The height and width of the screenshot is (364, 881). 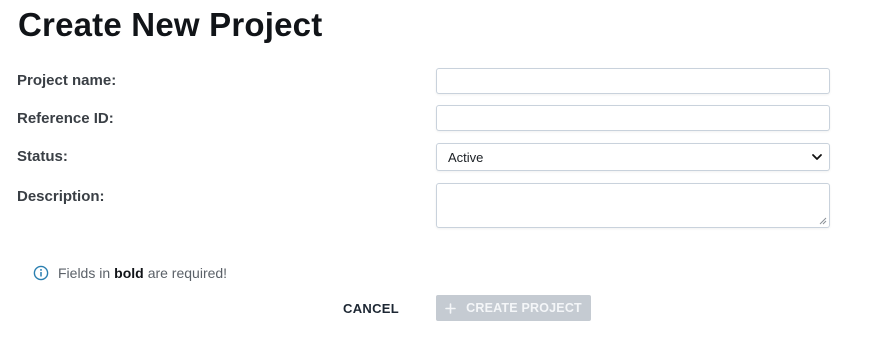 I want to click on description-textarea, so click(x=633, y=205).